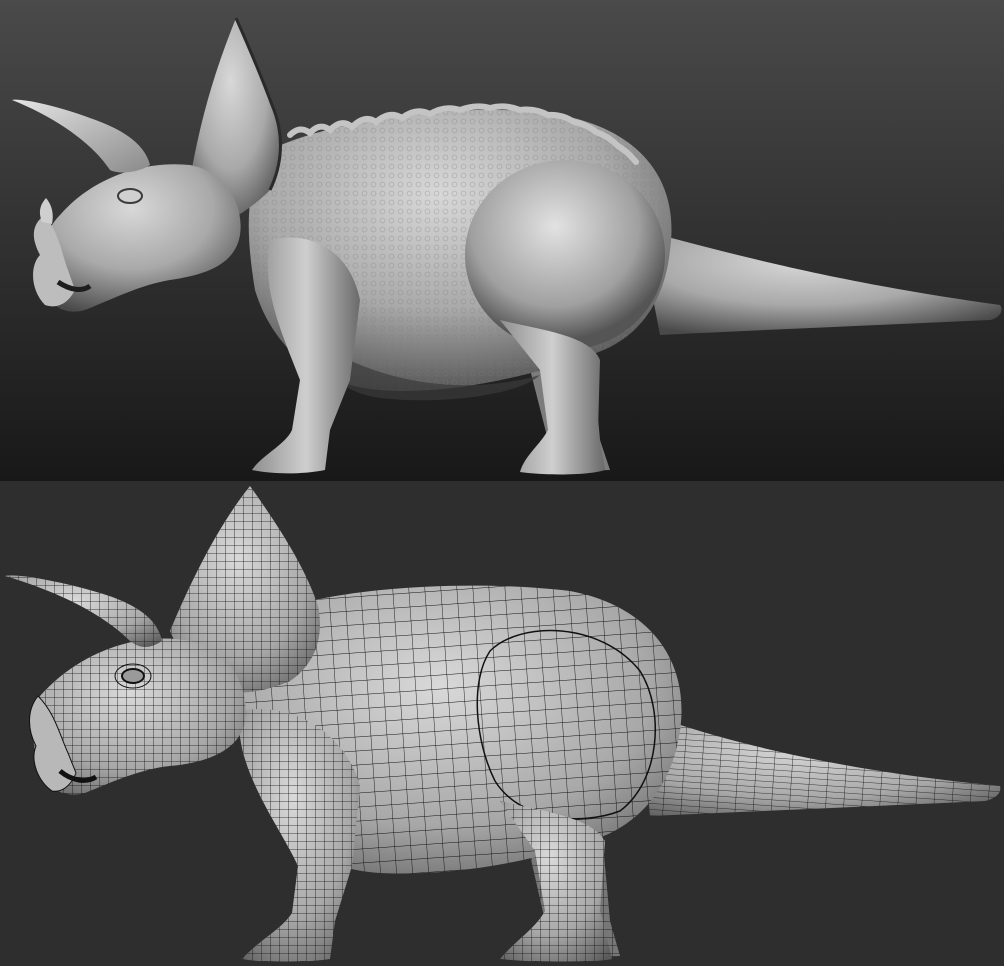 This screenshot has height=966, width=1004. I want to click on sculpt-eye, so click(130, 196).